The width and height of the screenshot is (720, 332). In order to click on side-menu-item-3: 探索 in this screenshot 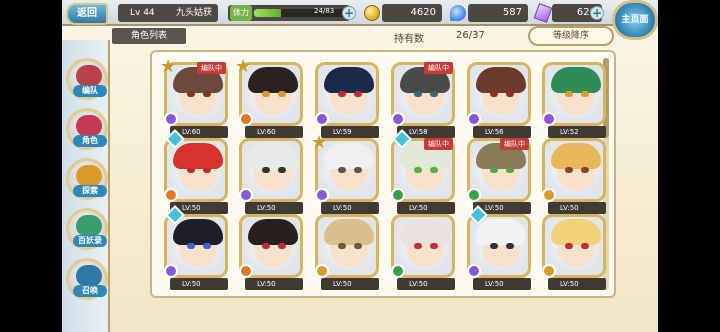, I will do `click(87, 179)`.